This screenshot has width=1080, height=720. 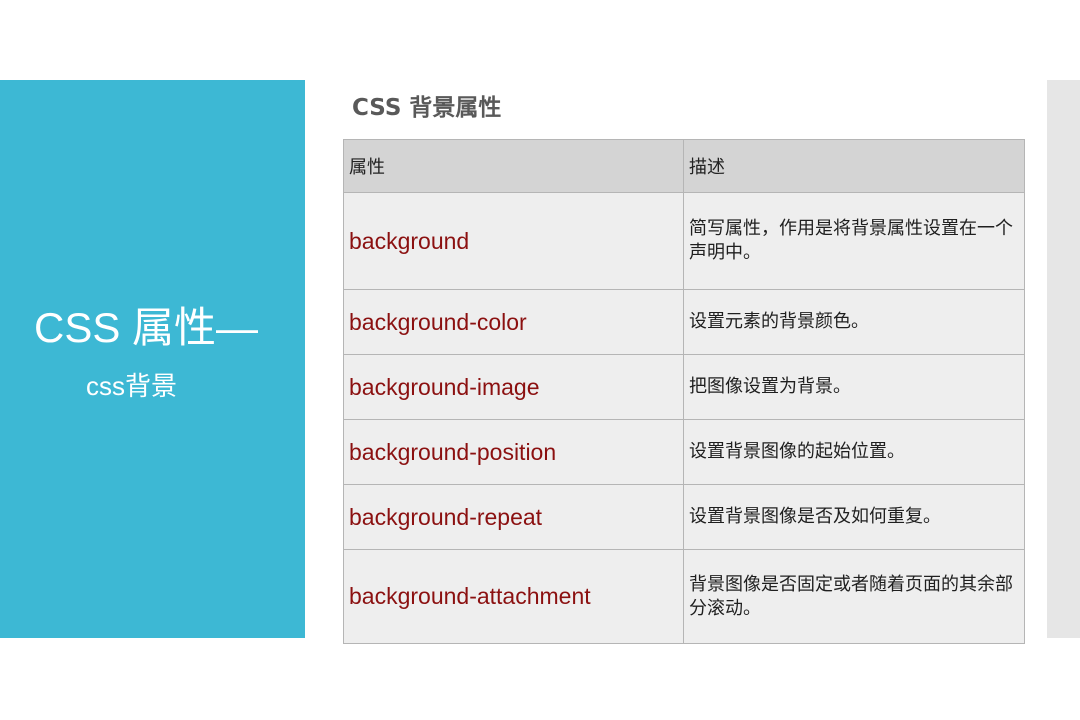 I want to click on table-row: background-color 设置元素的背景颜色。, so click(x=684, y=322).